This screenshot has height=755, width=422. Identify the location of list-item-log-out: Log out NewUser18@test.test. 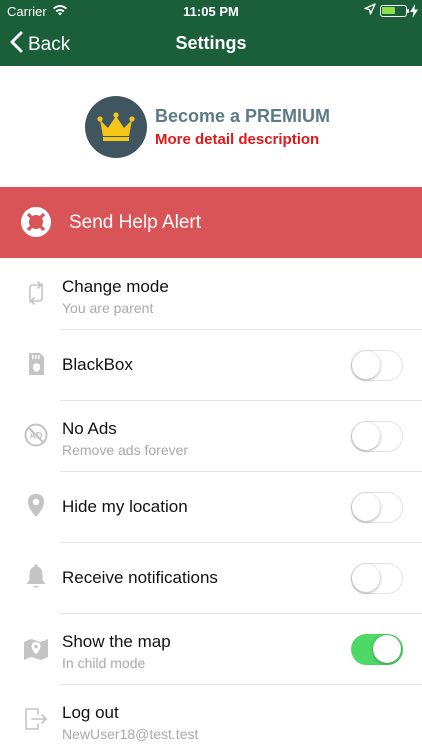
(211, 719).